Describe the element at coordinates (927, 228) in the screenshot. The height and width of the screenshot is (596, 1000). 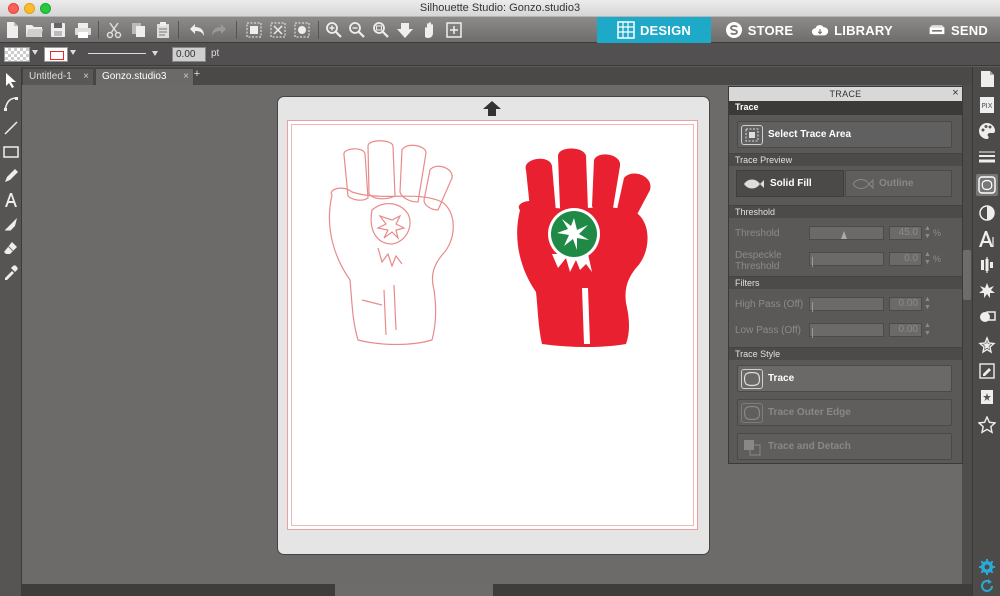
I see `threshold-spin-up-icon: ▲` at that location.